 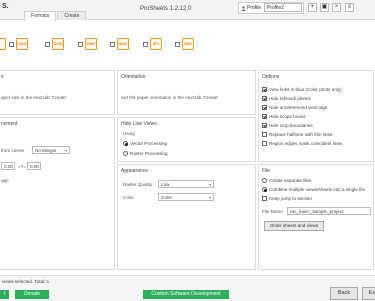 I want to click on replace-halftone-checkbox: Replace halftone with thin lines, so click(x=297, y=134).